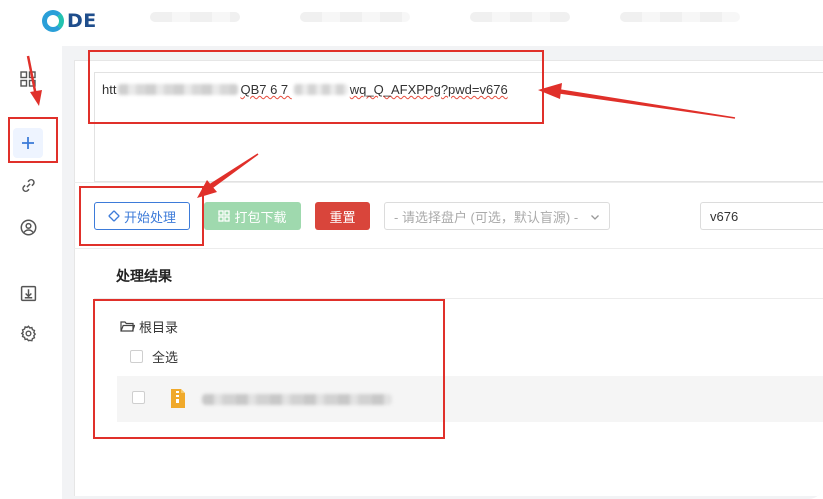  What do you see at coordinates (141, 216) in the screenshot?
I see `annotation-box-start` at bounding box center [141, 216].